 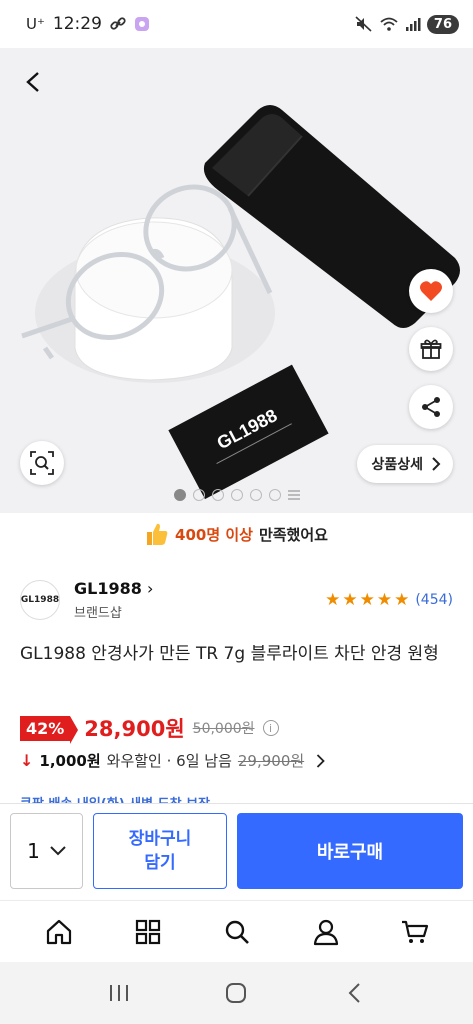 I want to click on wishlist-button, so click(x=431, y=291).